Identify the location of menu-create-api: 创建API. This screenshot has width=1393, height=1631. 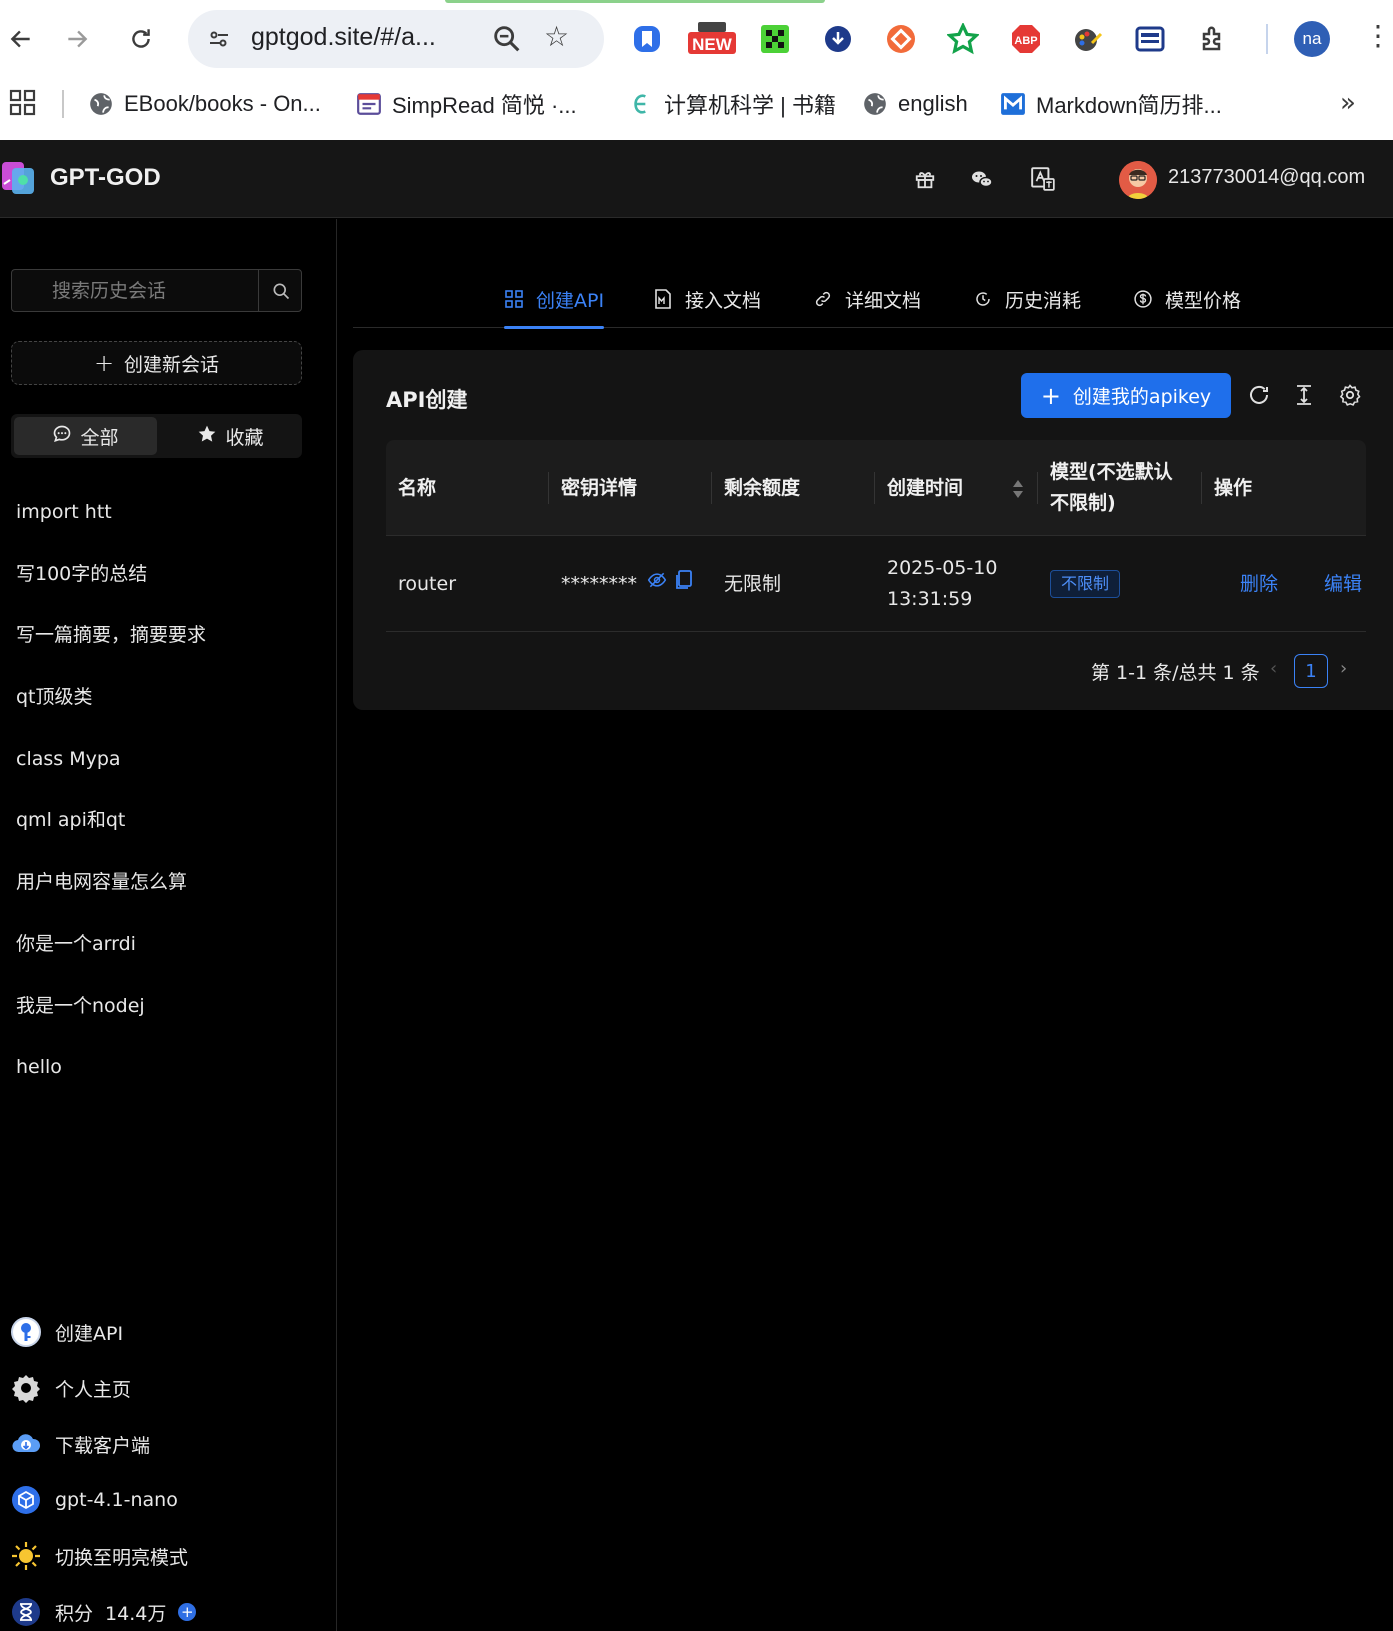
(170, 1332).